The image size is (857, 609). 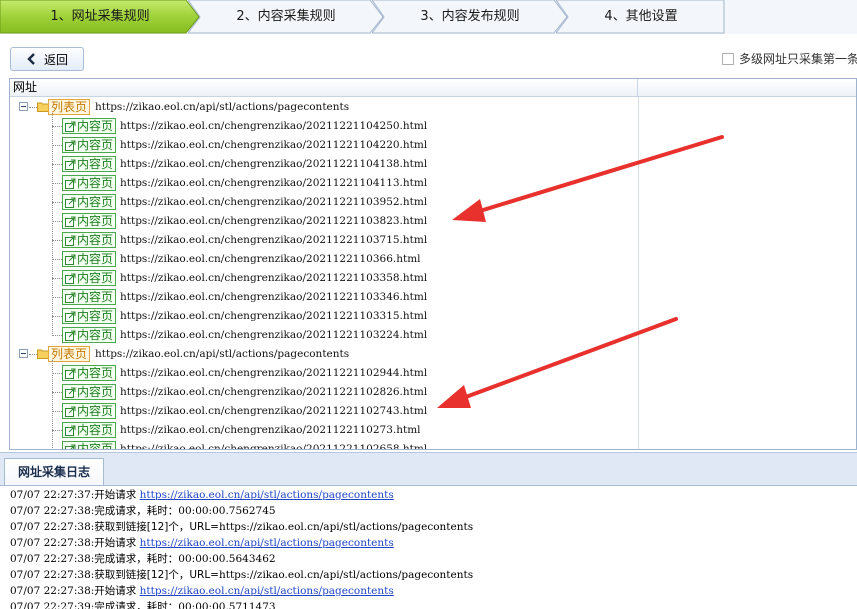 I want to click on back-button-label: 返回, so click(x=55, y=59).